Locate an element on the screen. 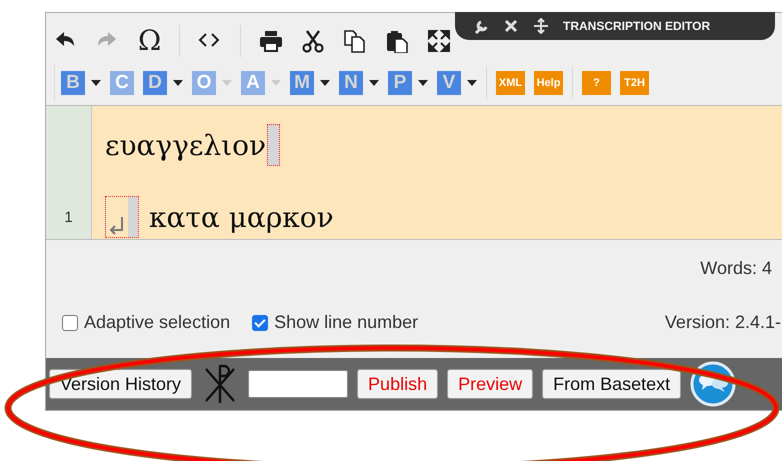  chat-icon is located at coordinates (713, 384).